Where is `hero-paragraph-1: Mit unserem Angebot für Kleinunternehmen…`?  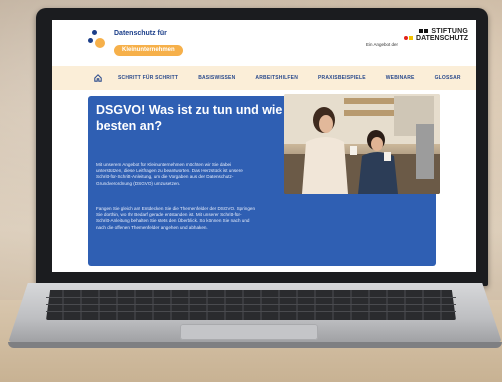 hero-paragraph-1: Mit unserem Angebot für Kleinunternehmen… is located at coordinates (169, 174).